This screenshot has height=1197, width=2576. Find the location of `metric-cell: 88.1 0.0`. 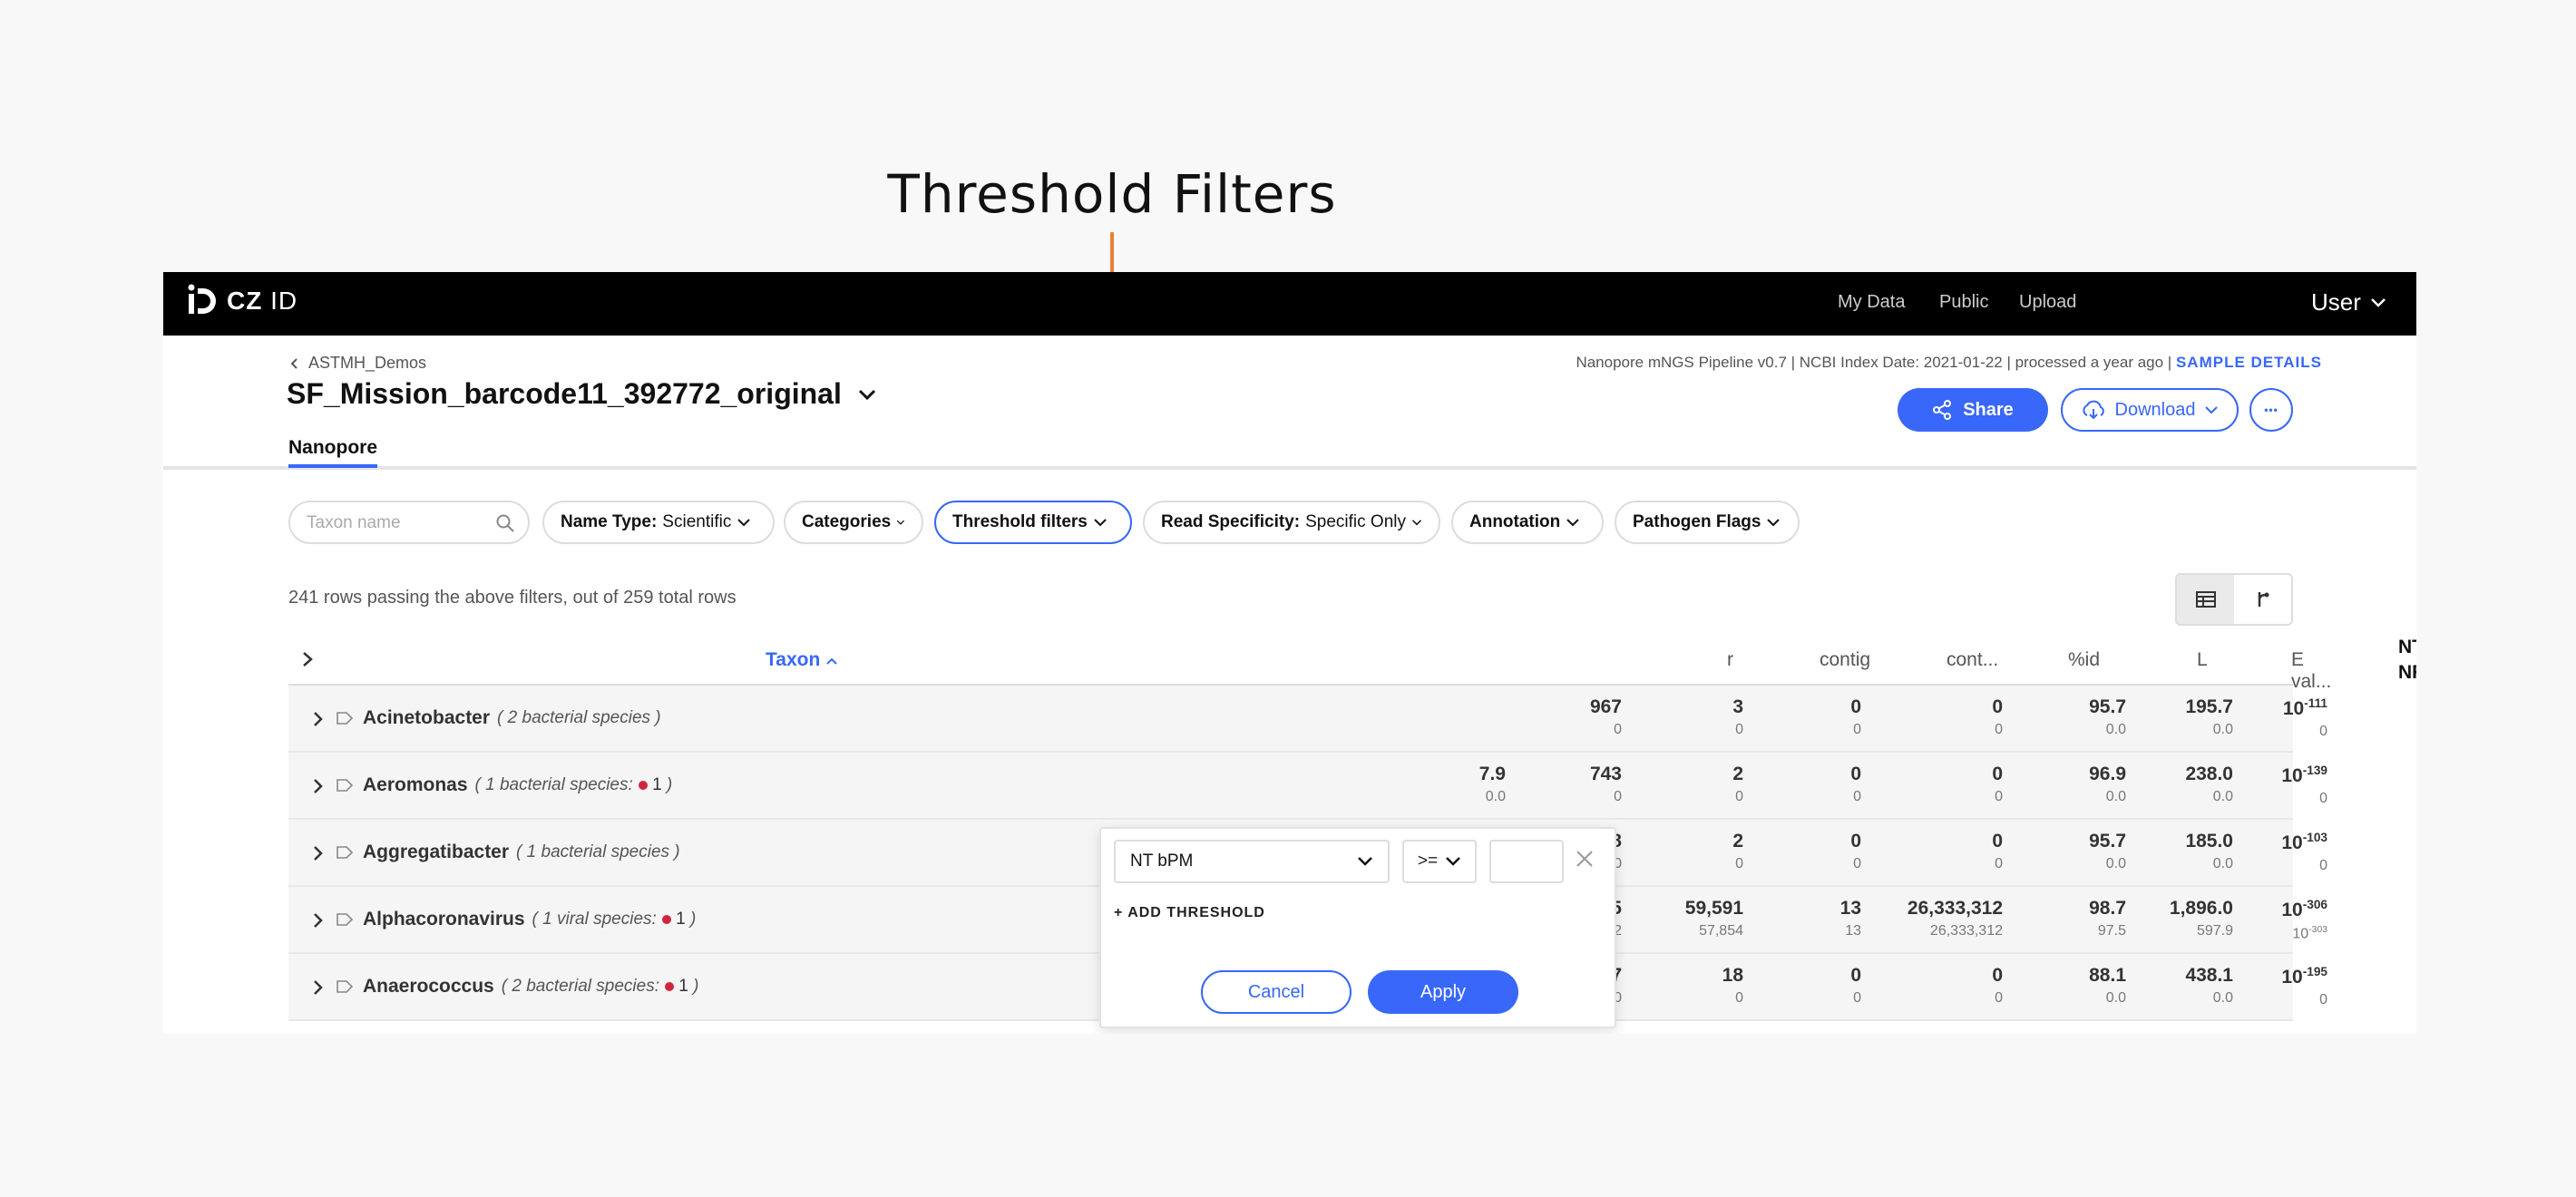

metric-cell: 88.1 0.0 is located at coordinates (2107, 985).